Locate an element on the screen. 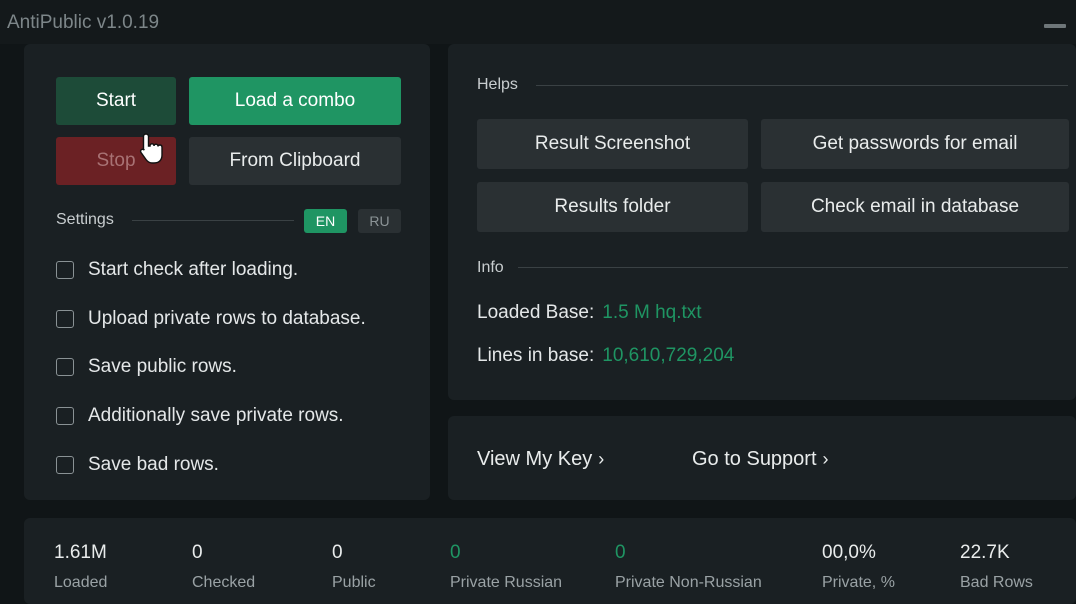 This screenshot has width=1076, height=604. stat-private-non-russian: 0 Private Non-Russian is located at coordinates (688, 567).